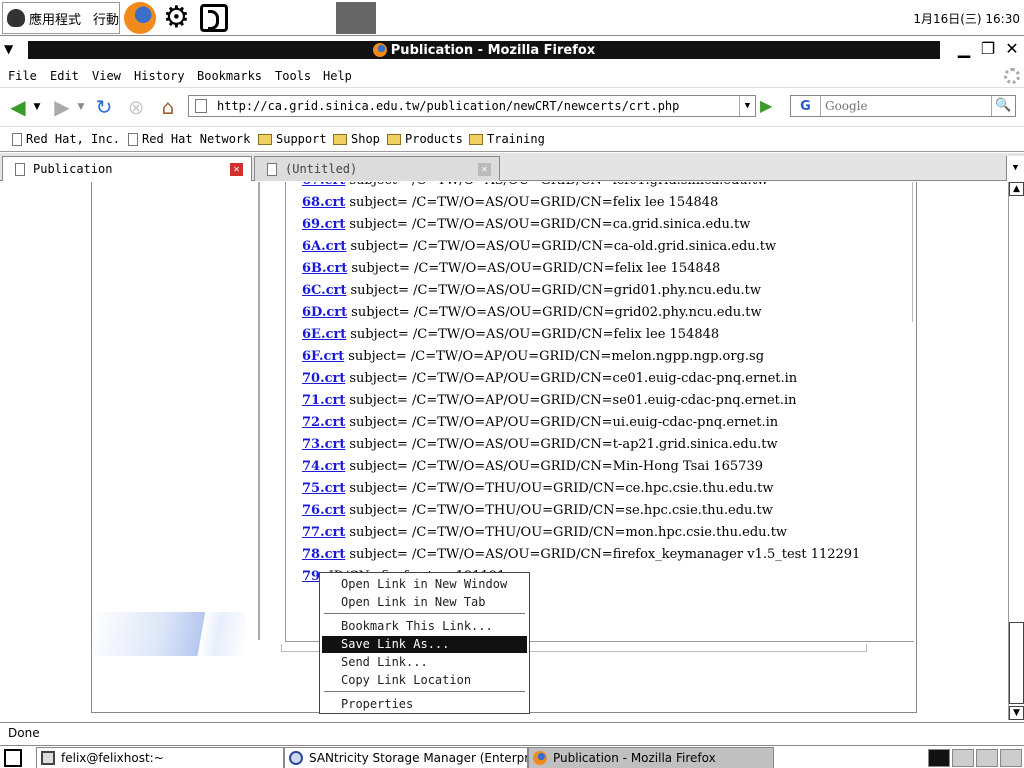 This screenshot has height=768, width=1024. What do you see at coordinates (1015, 168) in the screenshot?
I see `tab-list-dropdown: ▼` at bounding box center [1015, 168].